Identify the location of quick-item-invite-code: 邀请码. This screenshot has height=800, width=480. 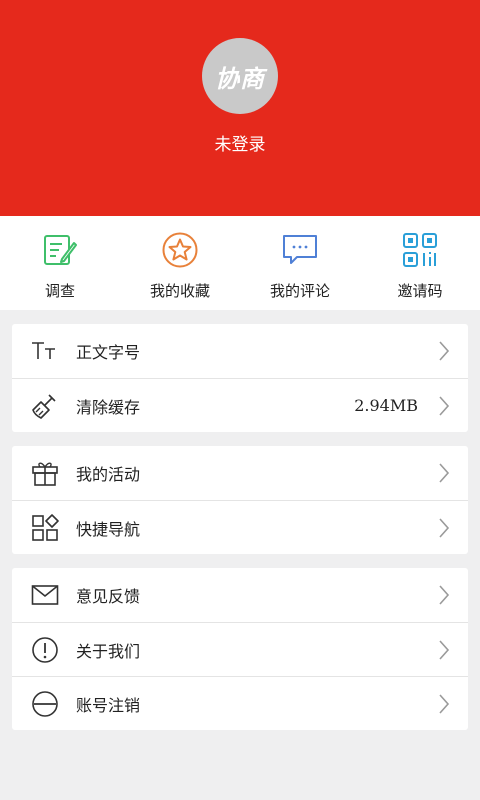
(420, 263).